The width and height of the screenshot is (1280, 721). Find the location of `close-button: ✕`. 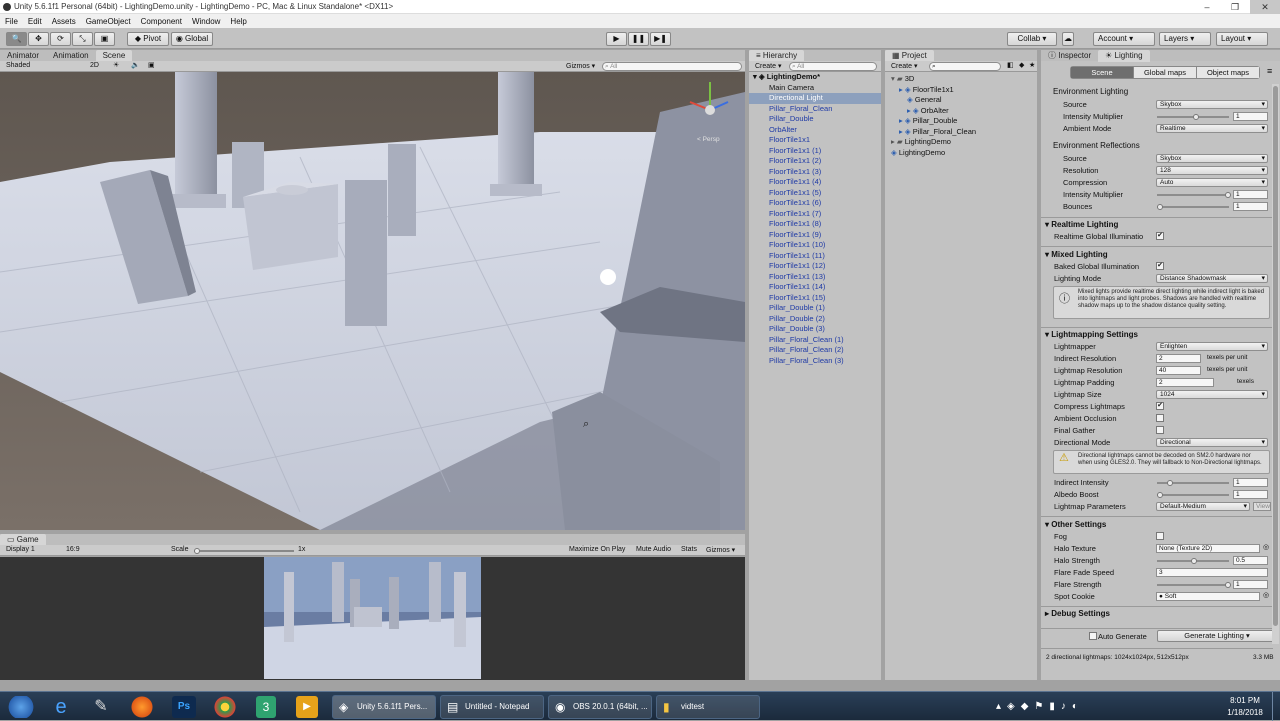

close-button: ✕ is located at coordinates (1265, 7).